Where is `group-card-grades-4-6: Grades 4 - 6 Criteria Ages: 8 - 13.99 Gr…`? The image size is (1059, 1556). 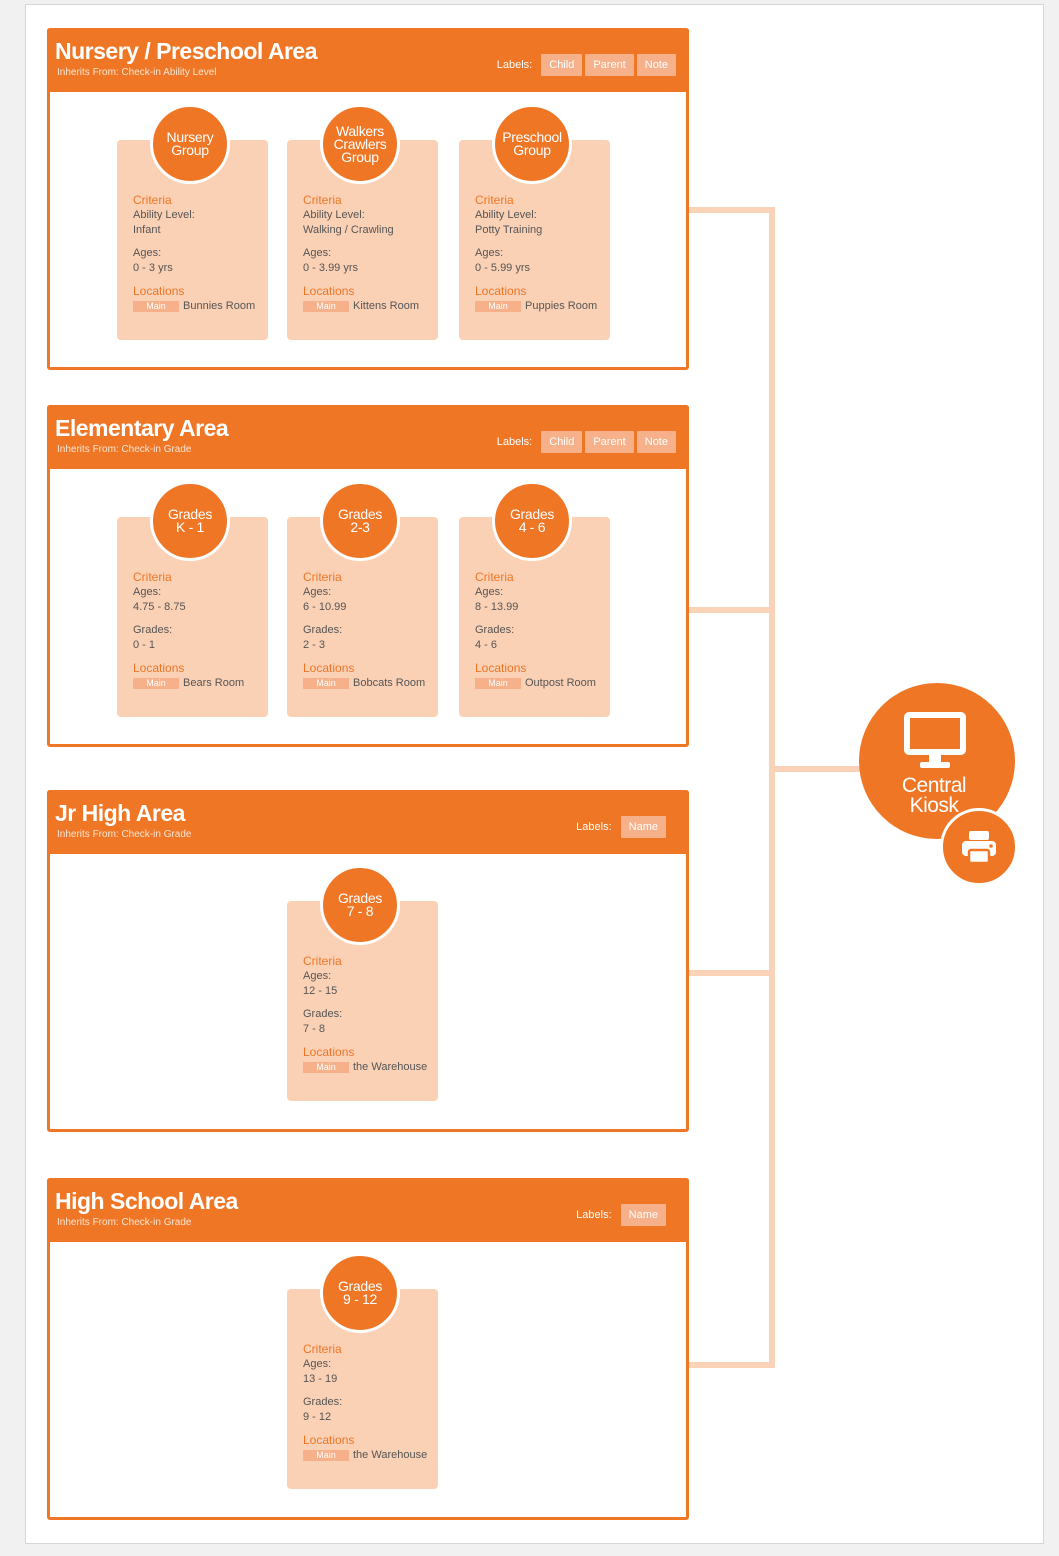 group-card-grades-4-6: Grades 4 - 6 Criteria Ages: 8 - 13.99 Gr… is located at coordinates (534, 599).